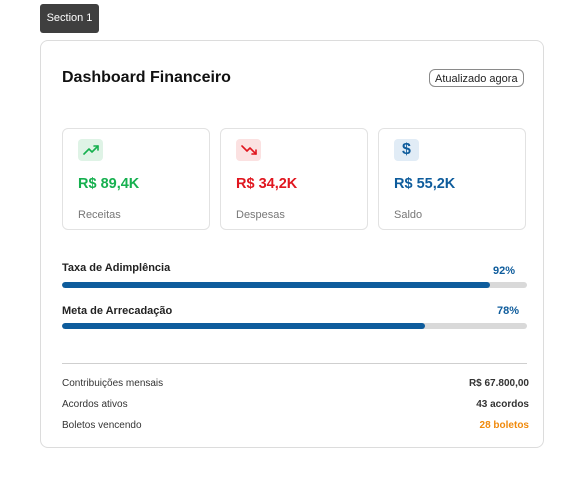 Image resolution: width=586 pixels, height=489 pixels. What do you see at coordinates (102, 425) in the screenshot?
I see `detail-label-expiring-slips: Boletos vencendo` at bounding box center [102, 425].